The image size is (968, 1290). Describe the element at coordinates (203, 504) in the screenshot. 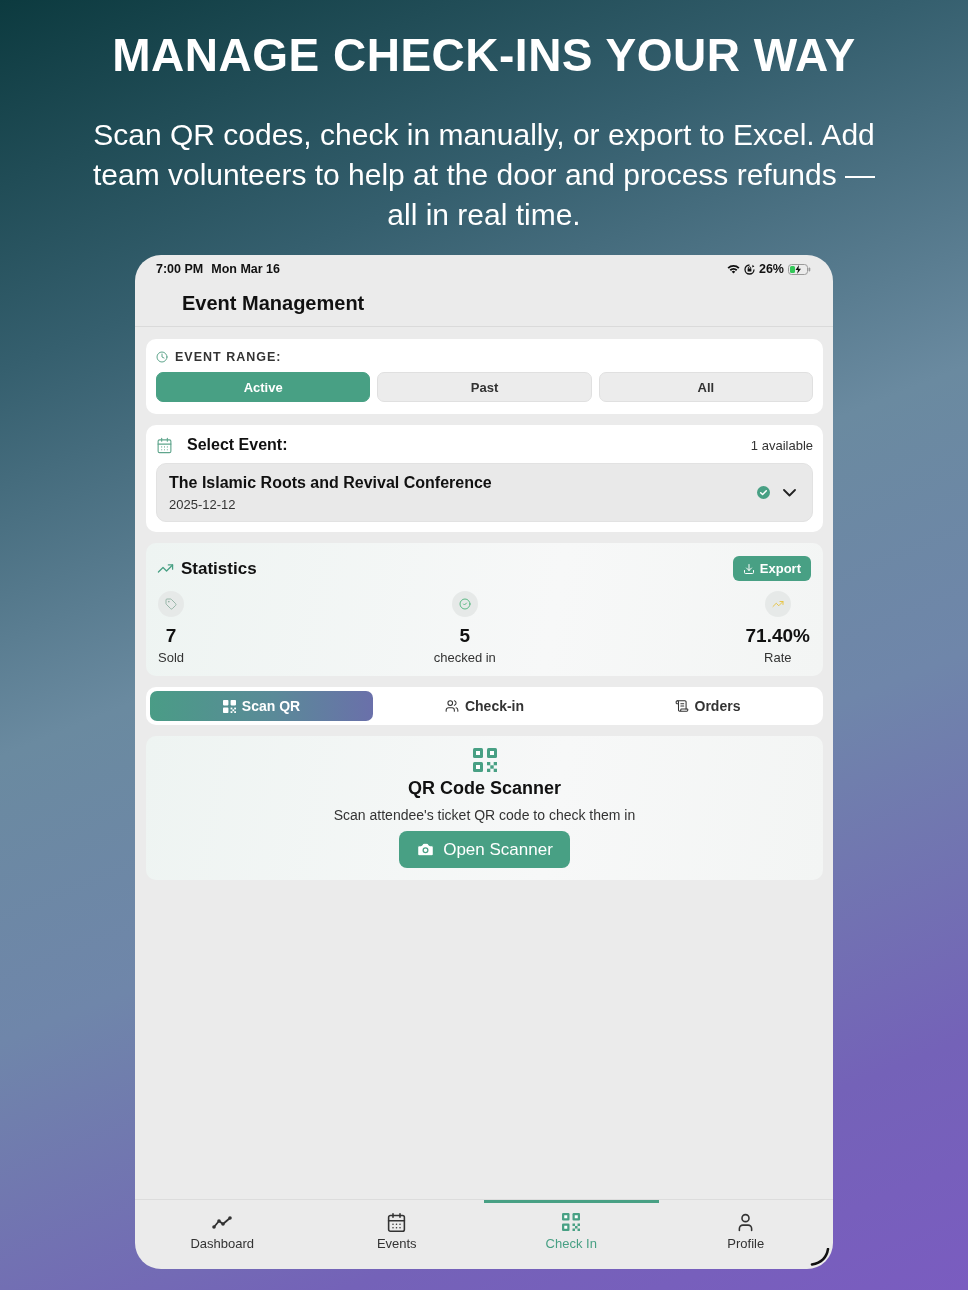

I see `event-date: 2025-12-12` at that location.